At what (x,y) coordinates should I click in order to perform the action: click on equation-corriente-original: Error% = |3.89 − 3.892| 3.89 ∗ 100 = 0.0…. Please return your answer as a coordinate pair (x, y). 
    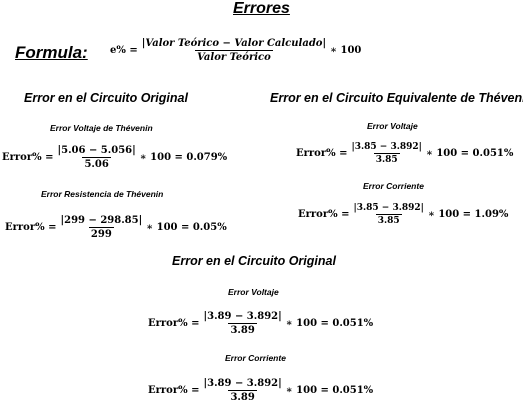
    Looking at the image, I should click on (260, 390).